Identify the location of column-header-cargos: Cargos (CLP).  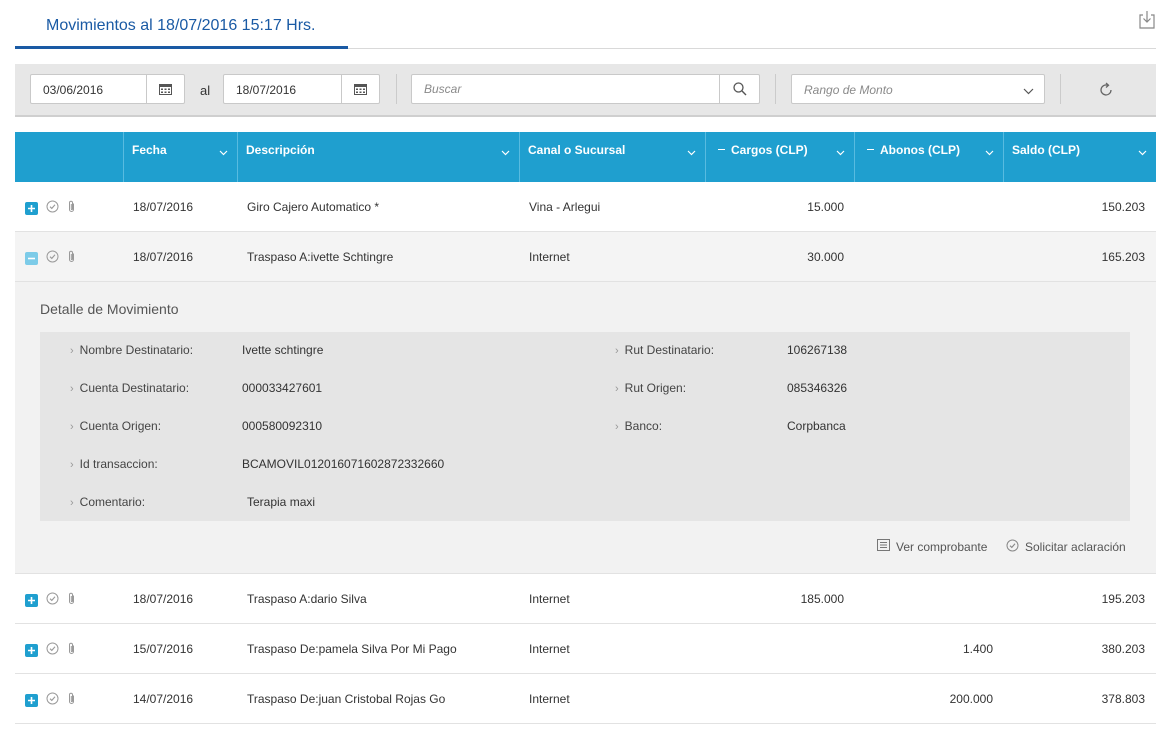
(779, 157).